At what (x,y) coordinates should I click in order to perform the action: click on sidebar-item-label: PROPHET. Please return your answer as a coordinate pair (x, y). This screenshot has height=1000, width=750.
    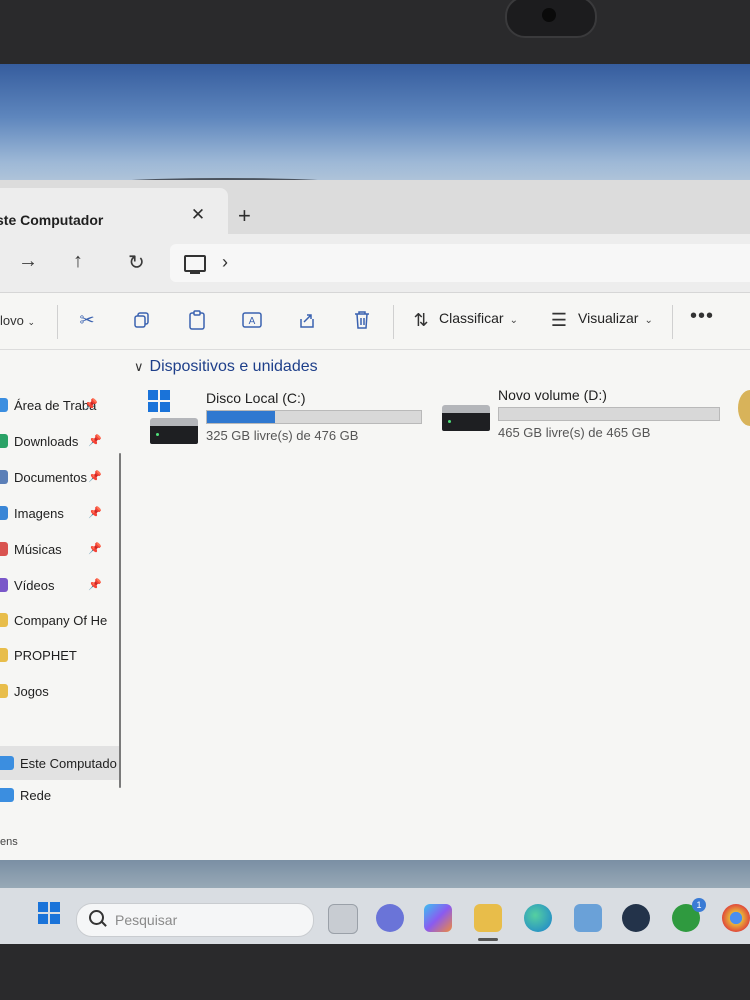
    Looking at the image, I should click on (45, 655).